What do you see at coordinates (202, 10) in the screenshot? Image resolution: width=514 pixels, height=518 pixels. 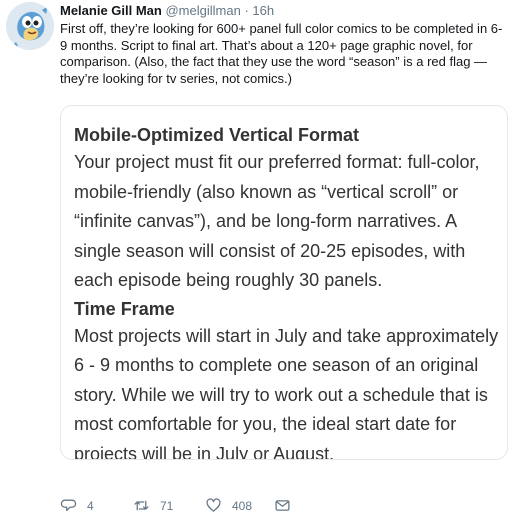 I see `author-handle: @melgillman` at bounding box center [202, 10].